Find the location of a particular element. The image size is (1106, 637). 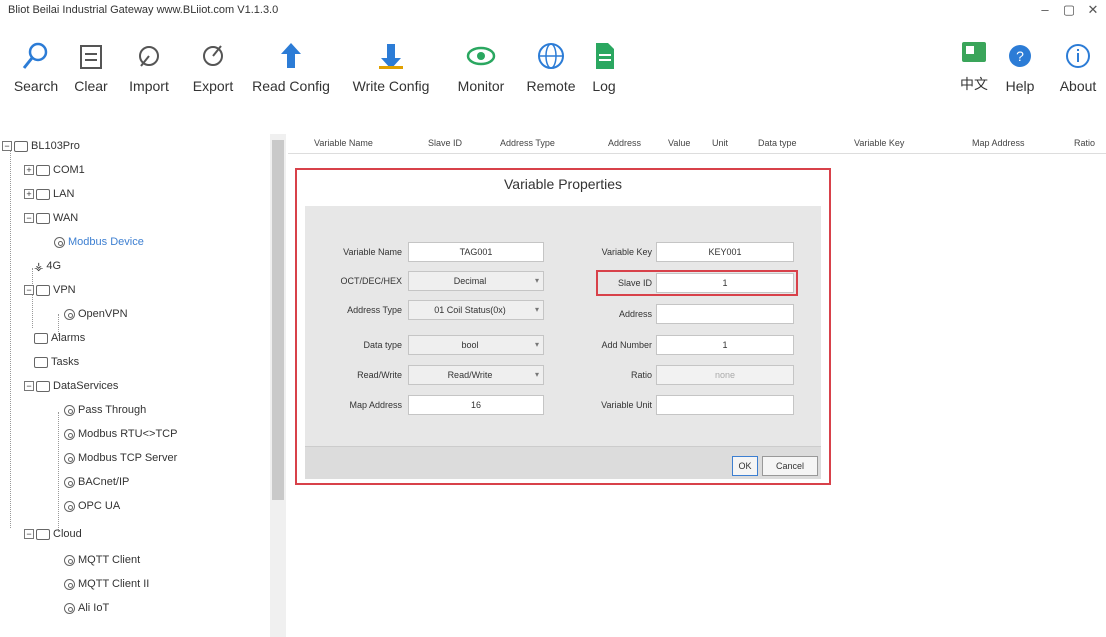

monitor-button: Monitor is located at coordinates (481, 60).